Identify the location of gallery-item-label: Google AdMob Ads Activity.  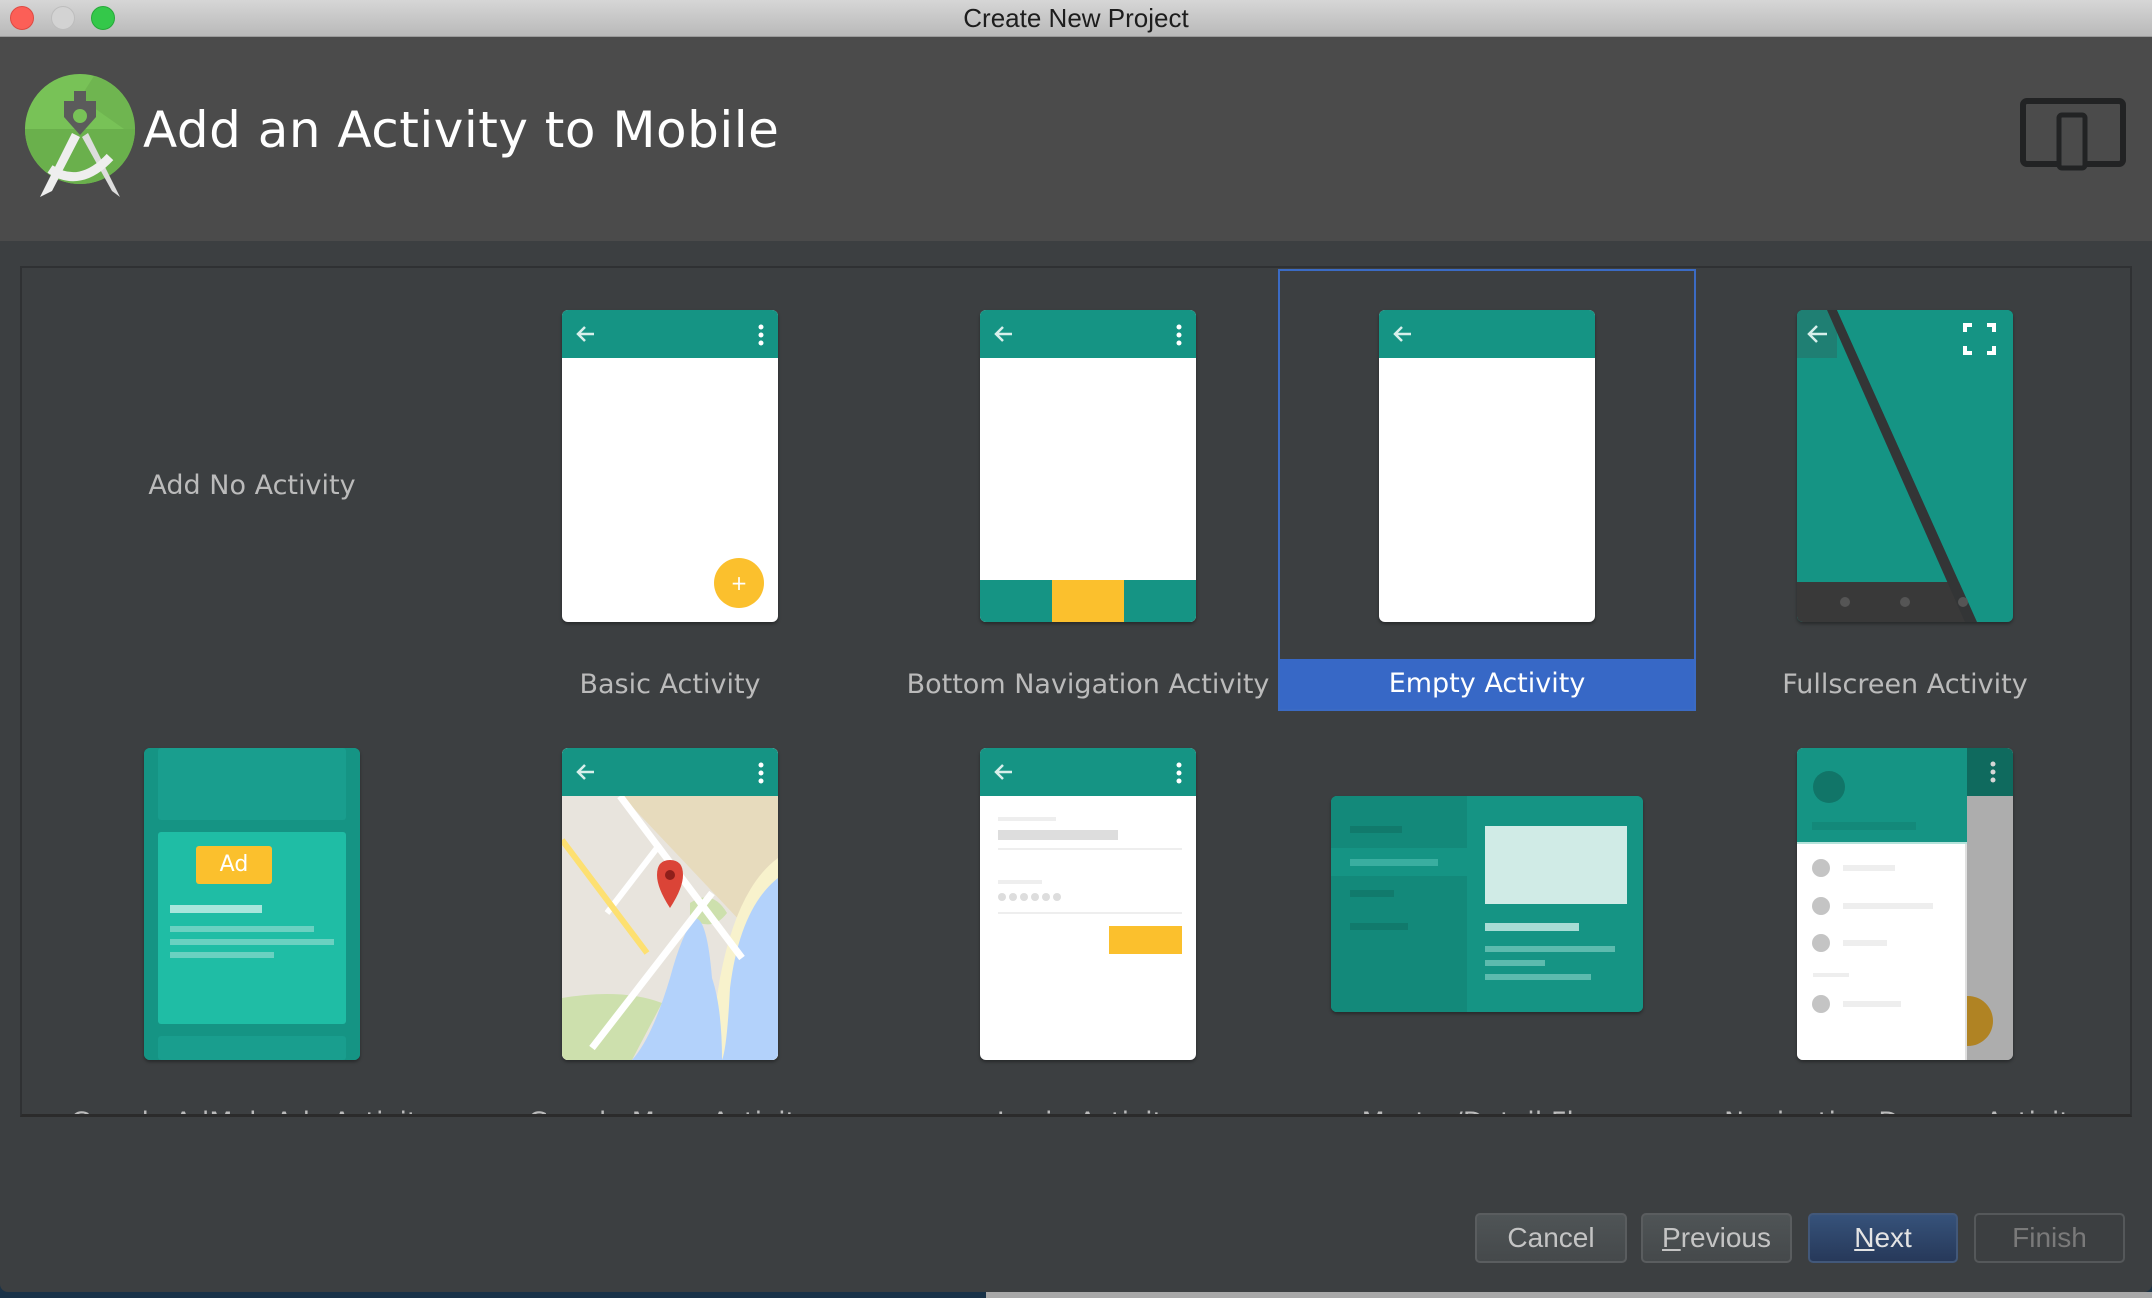
(252, 1106).